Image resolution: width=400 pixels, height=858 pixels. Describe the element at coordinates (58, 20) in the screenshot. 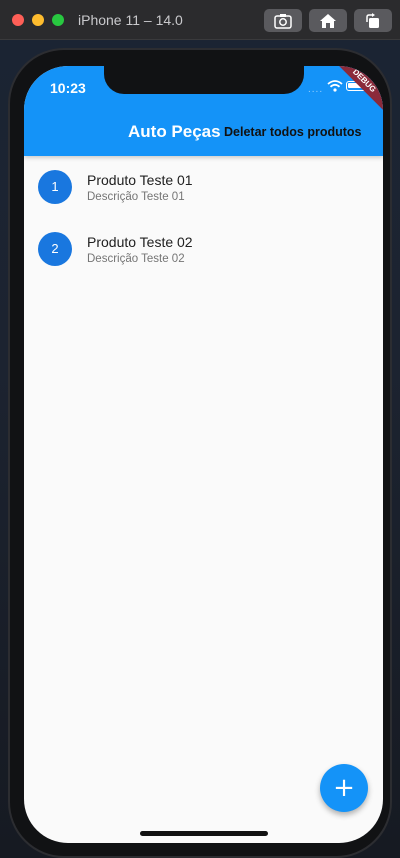

I see `zoom-window-button` at that location.